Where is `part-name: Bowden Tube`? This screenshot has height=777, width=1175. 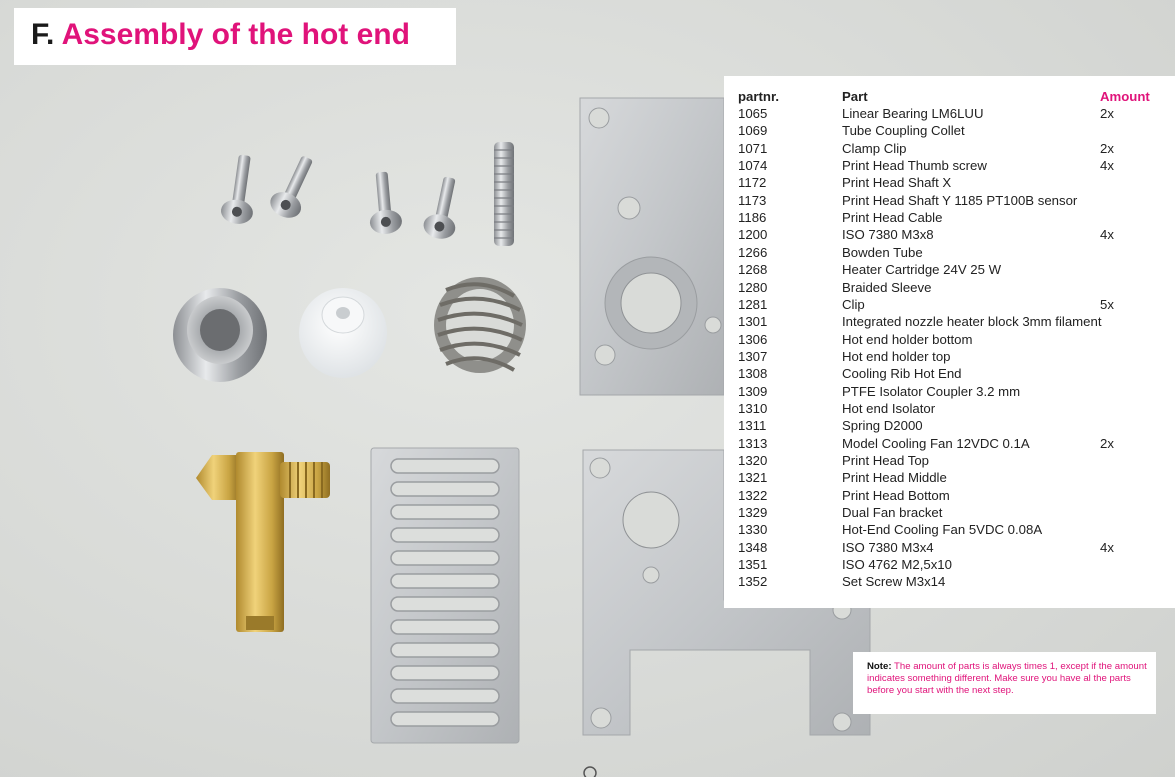
part-name: Bowden Tube is located at coordinates (882, 252).